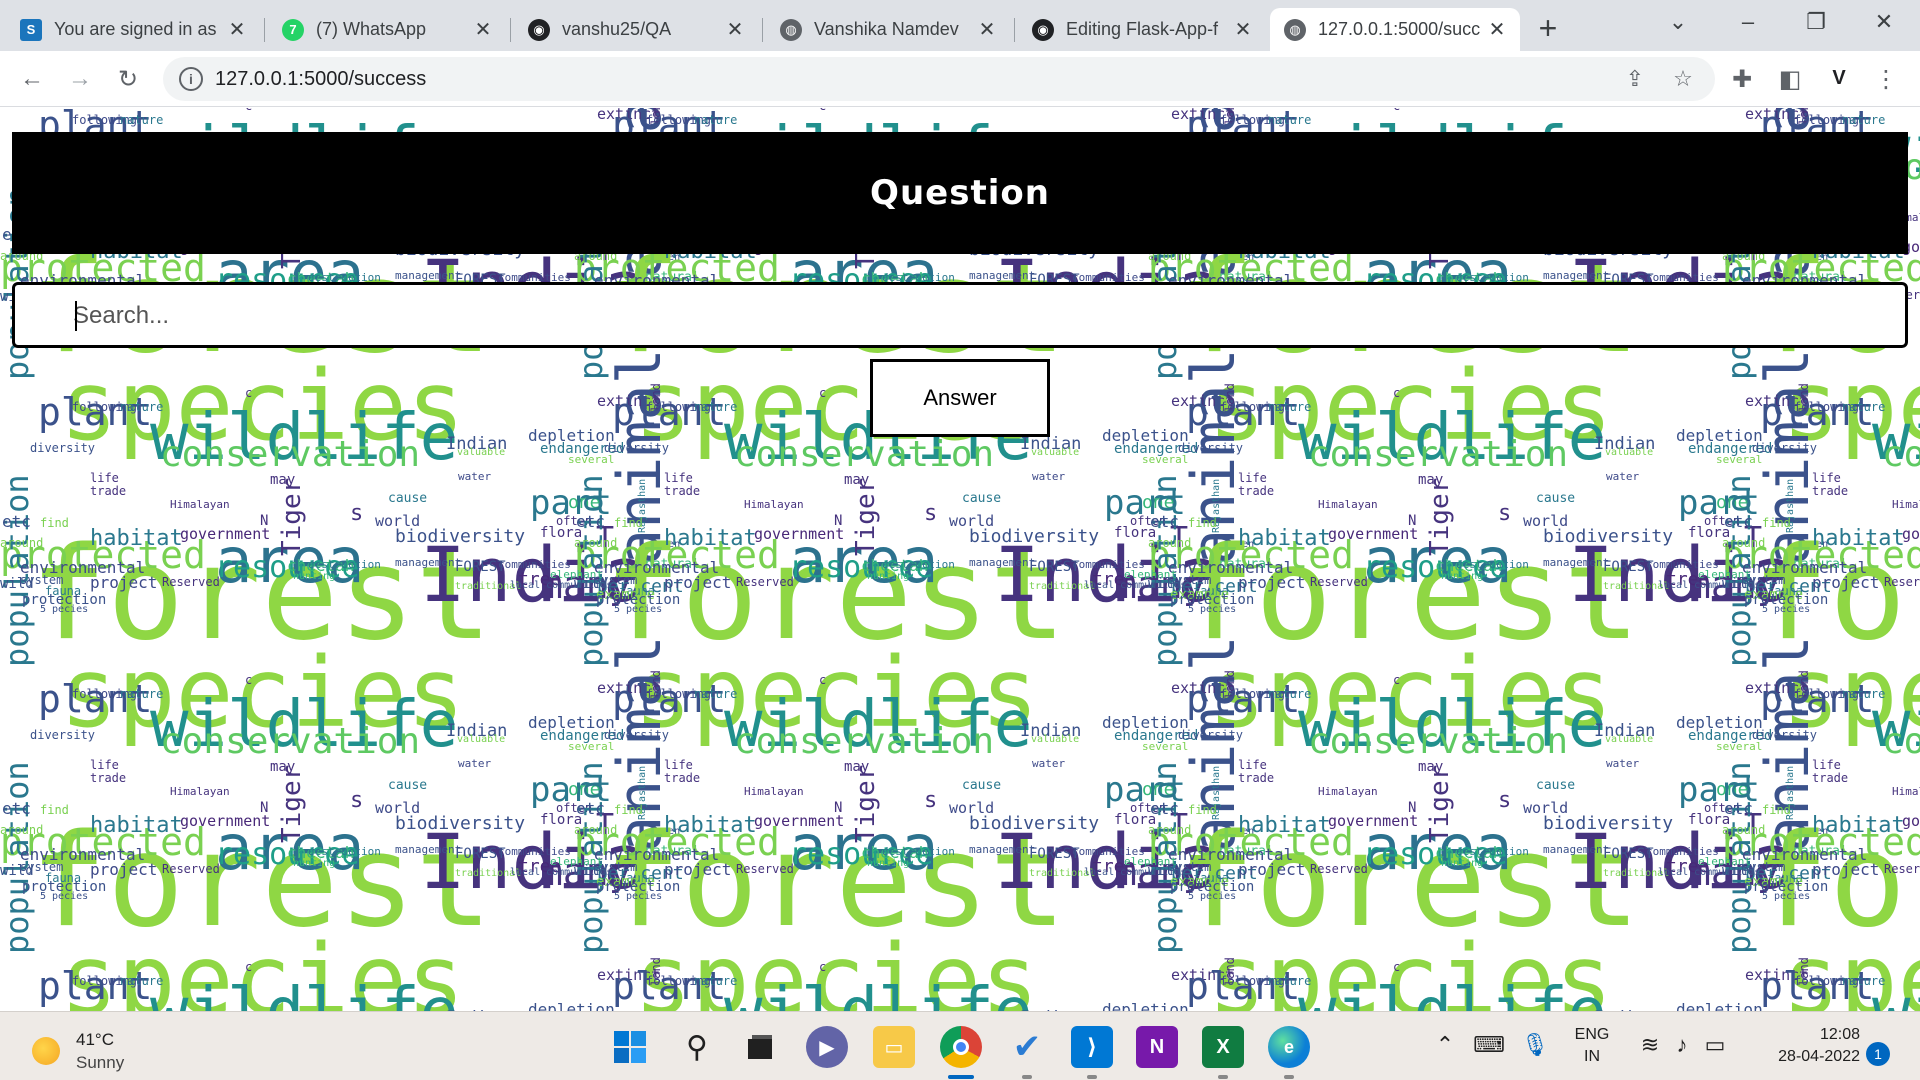 The height and width of the screenshot is (1080, 1920). I want to click on tab-1: 7 (7) WhatsApp ✕, so click(387, 29).